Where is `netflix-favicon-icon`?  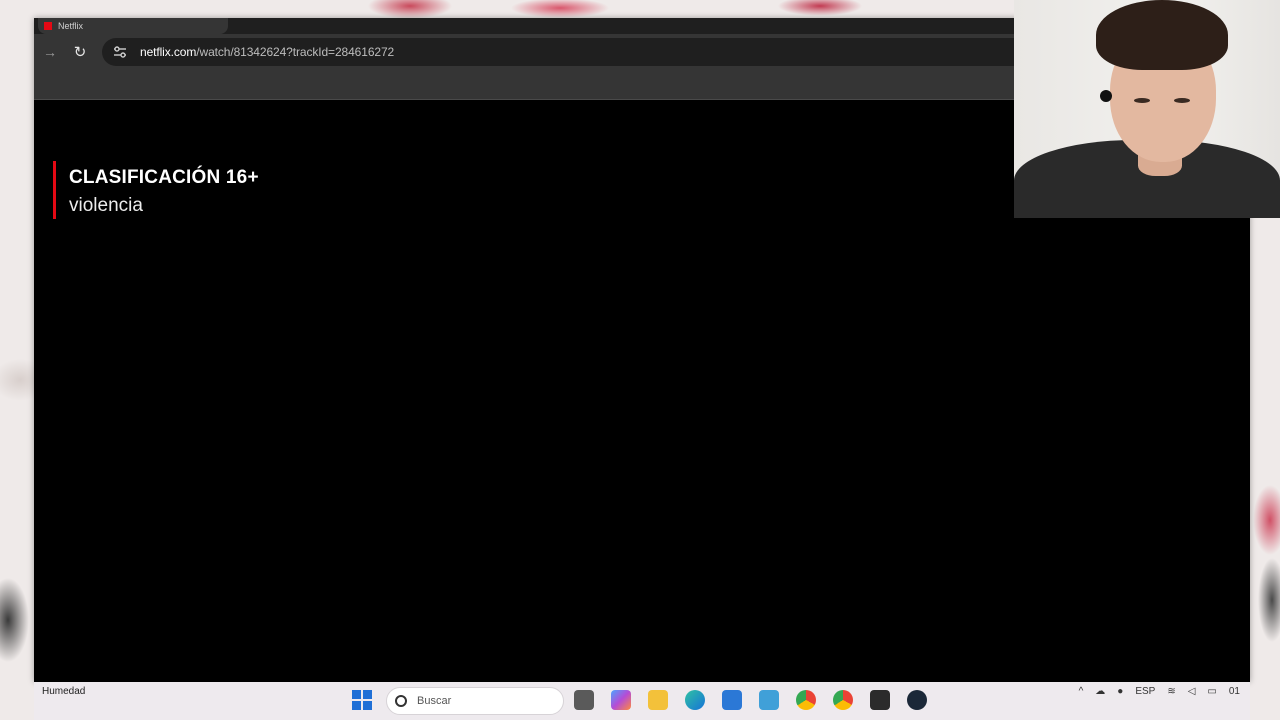
netflix-favicon-icon is located at coordinates (48, 26).